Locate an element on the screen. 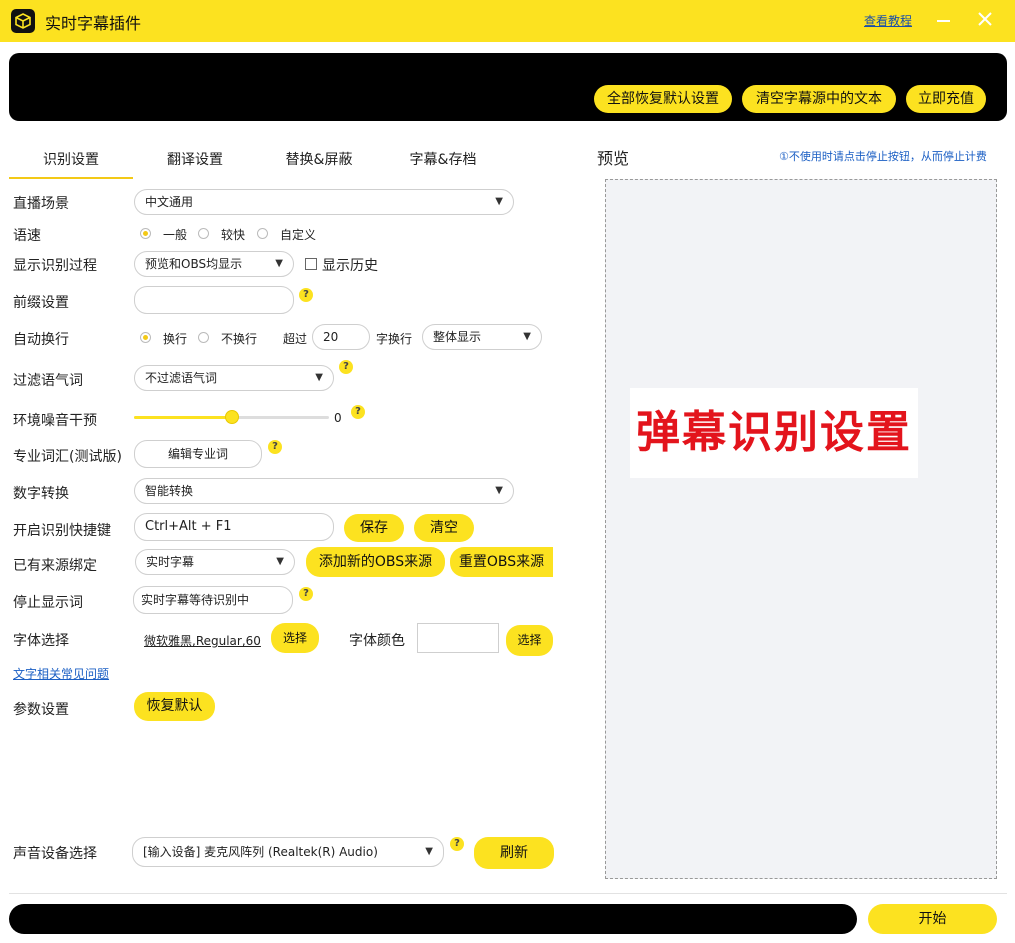  speed-fast-label: 较快 is located at coordinates (233, 235).